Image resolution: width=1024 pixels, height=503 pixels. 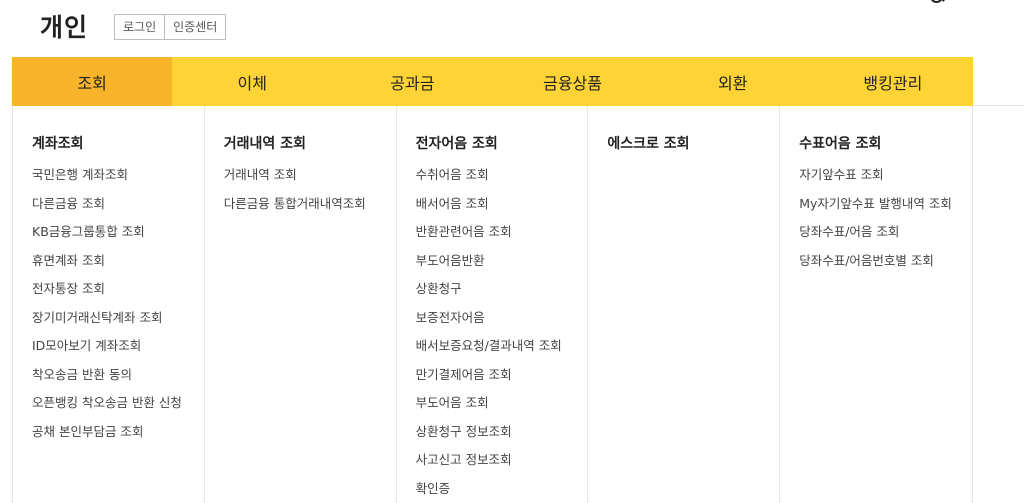 What do you see at coordinates (502, 323) in the screenshot?
I see `submenu-item: 보증전자어음` at bounding box center [502, 323].